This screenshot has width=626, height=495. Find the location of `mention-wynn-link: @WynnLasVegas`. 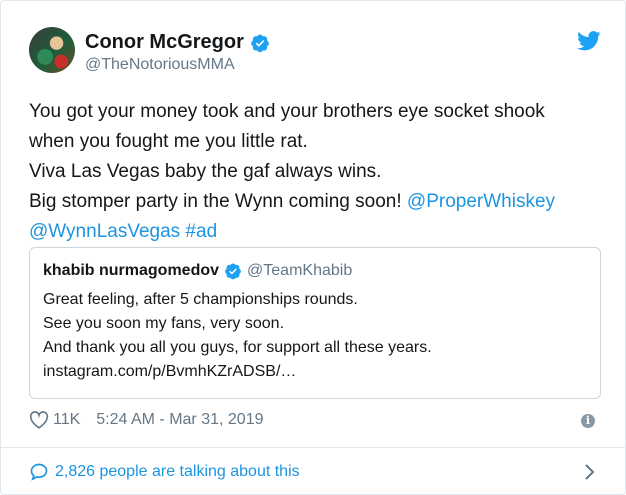

mention-wynn-link: @WynnLasVegas is located at coordinates (104, 231).